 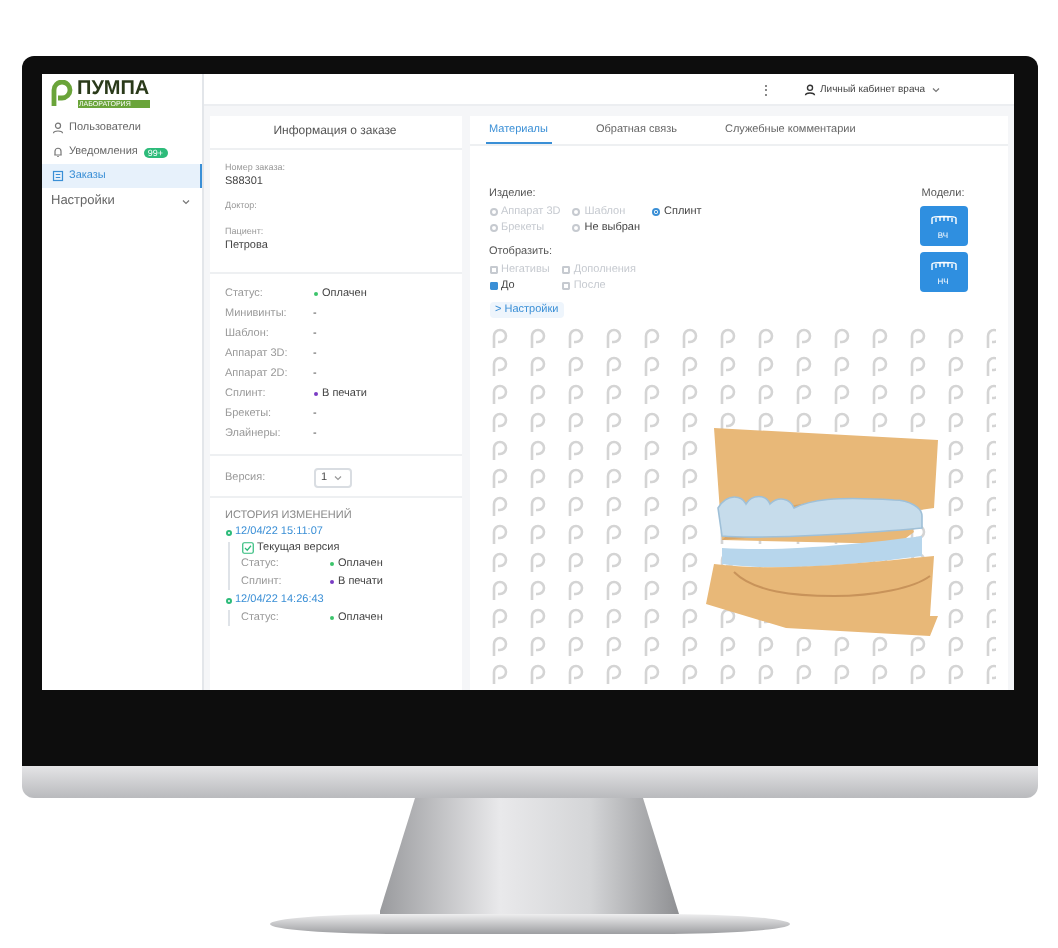 What do you see at coordinates (61, 94) in the screenshot?
I see `logo-icon` at bounding box center [61, 94].